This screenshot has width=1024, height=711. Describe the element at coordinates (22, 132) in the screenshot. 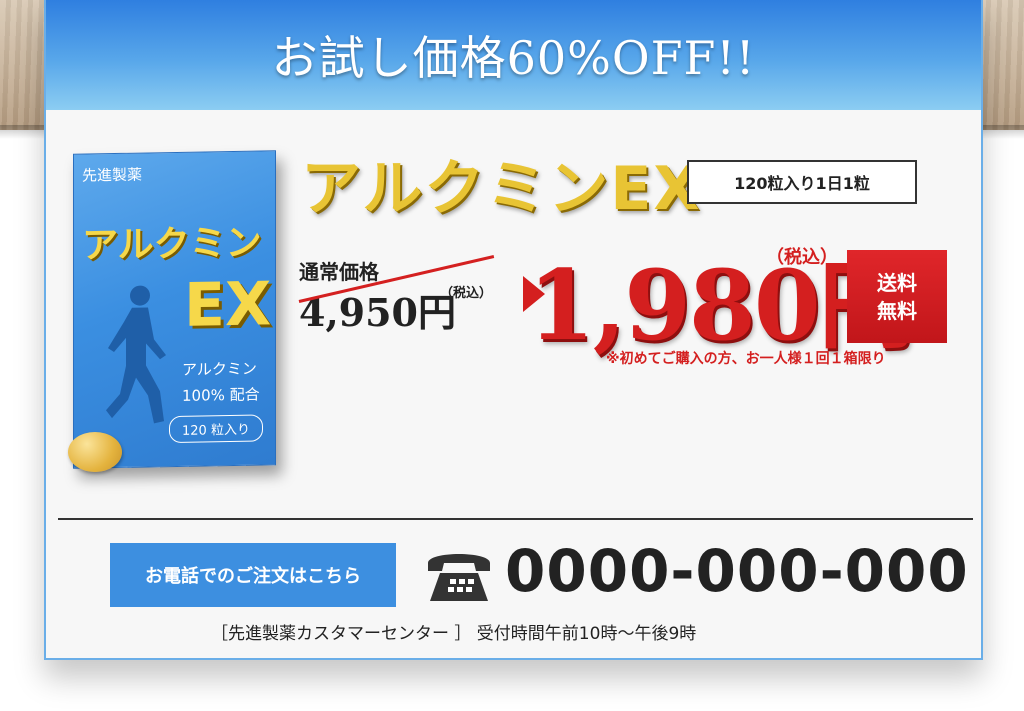

I see `wood-shadow-left` at that location.